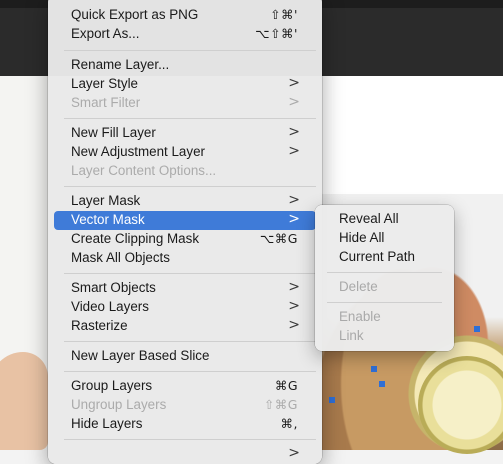 This screenshot has height=464, width=503. What do you see at coordinates (119, 404) in the screenshot?
I see `menu-item-label: Ungroup Layers` at bounding box center [119, 404].